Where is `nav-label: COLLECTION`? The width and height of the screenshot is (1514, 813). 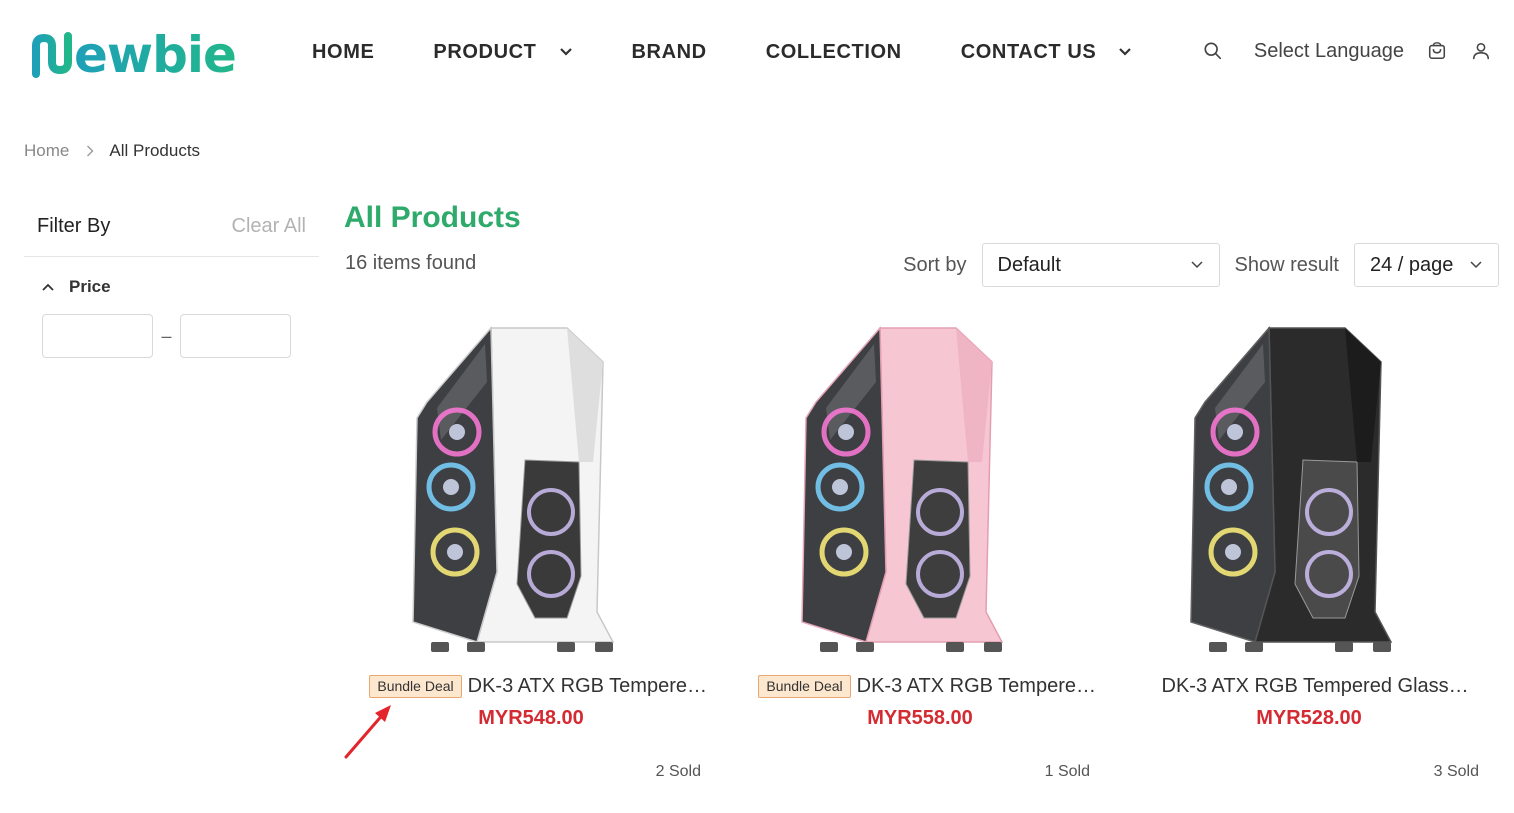 nav-label: COLLECTION is located at coordinates (833, 51).